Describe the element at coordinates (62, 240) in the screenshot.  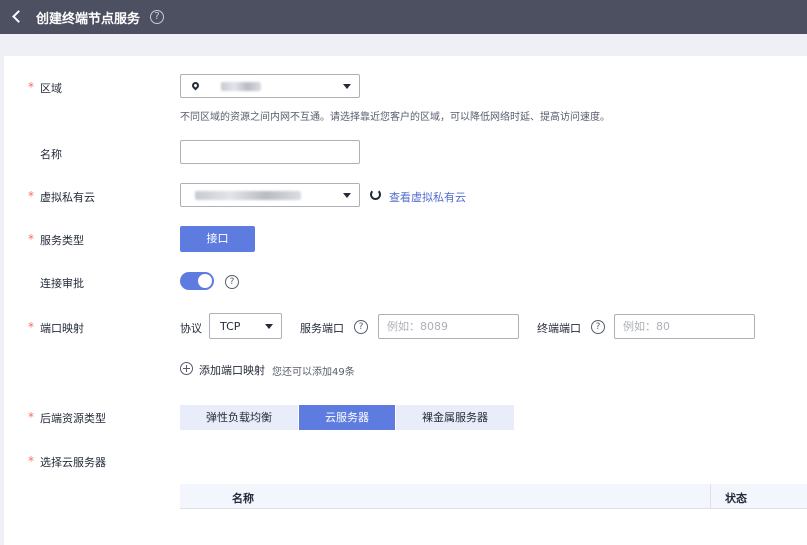
I see `service-type-label: 服务类型` at that location.